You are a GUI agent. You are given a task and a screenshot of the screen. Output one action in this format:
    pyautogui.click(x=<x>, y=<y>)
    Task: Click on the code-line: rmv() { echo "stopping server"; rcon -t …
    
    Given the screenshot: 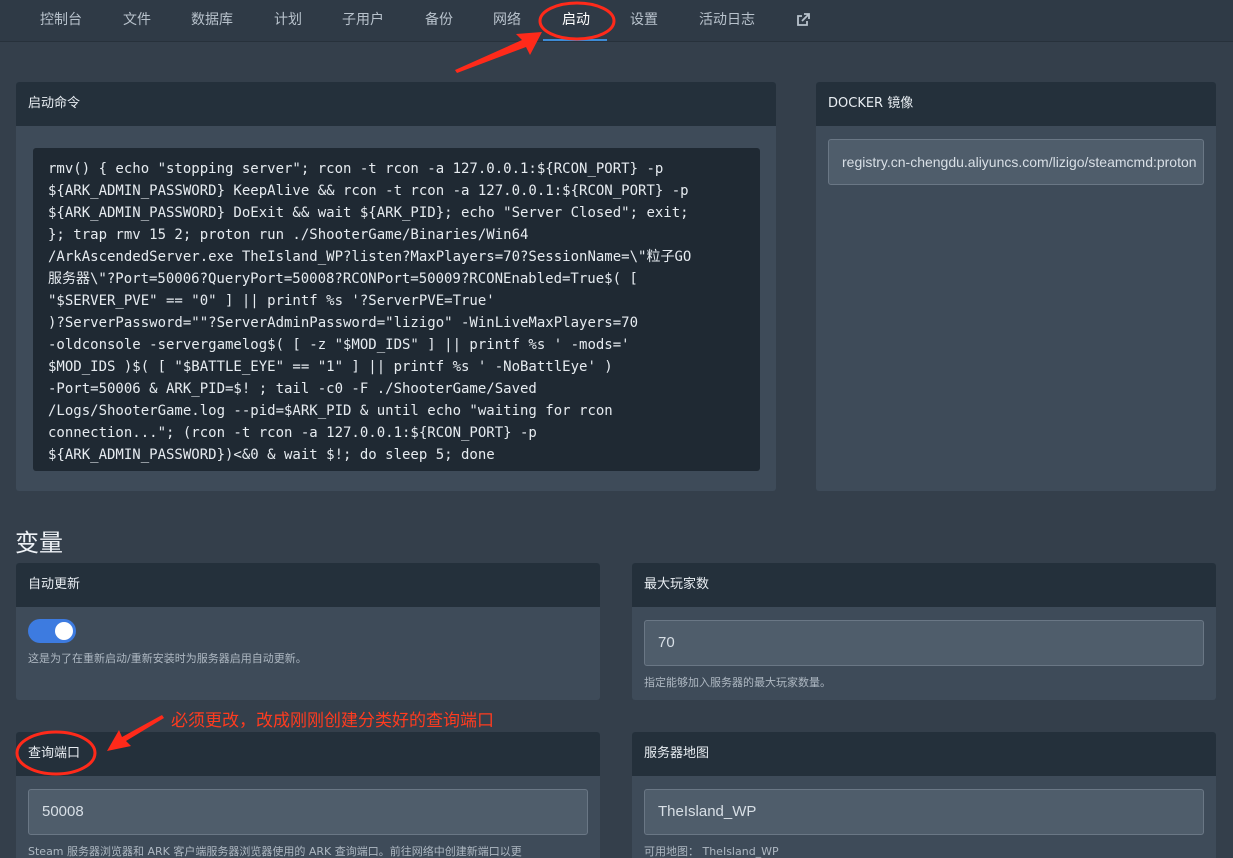 What is the action you would take?
    pyautogui.click(x=356, y=169)
    